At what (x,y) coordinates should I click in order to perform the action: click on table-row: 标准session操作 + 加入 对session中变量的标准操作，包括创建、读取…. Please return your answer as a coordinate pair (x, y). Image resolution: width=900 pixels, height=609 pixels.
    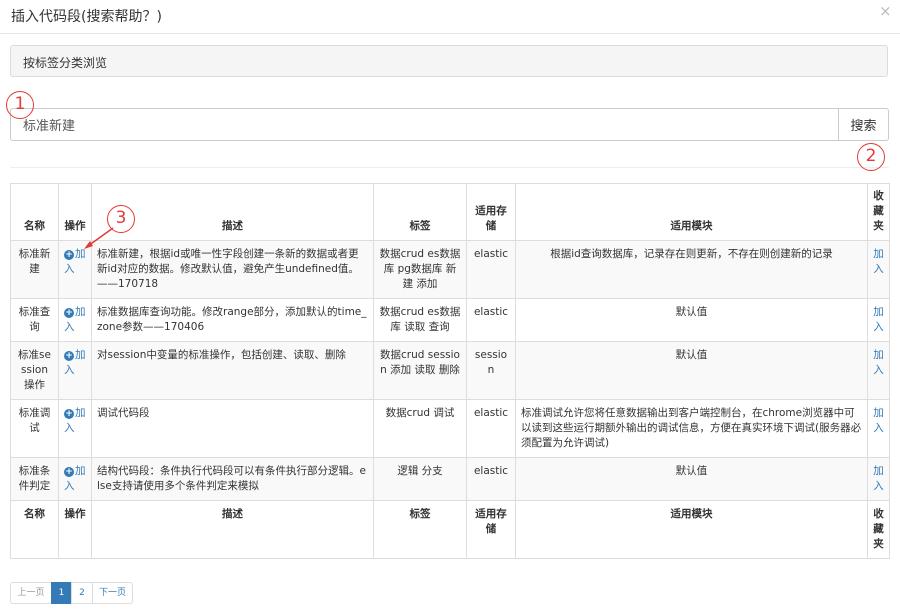
    Looking at the image, I should click on (450, 370).